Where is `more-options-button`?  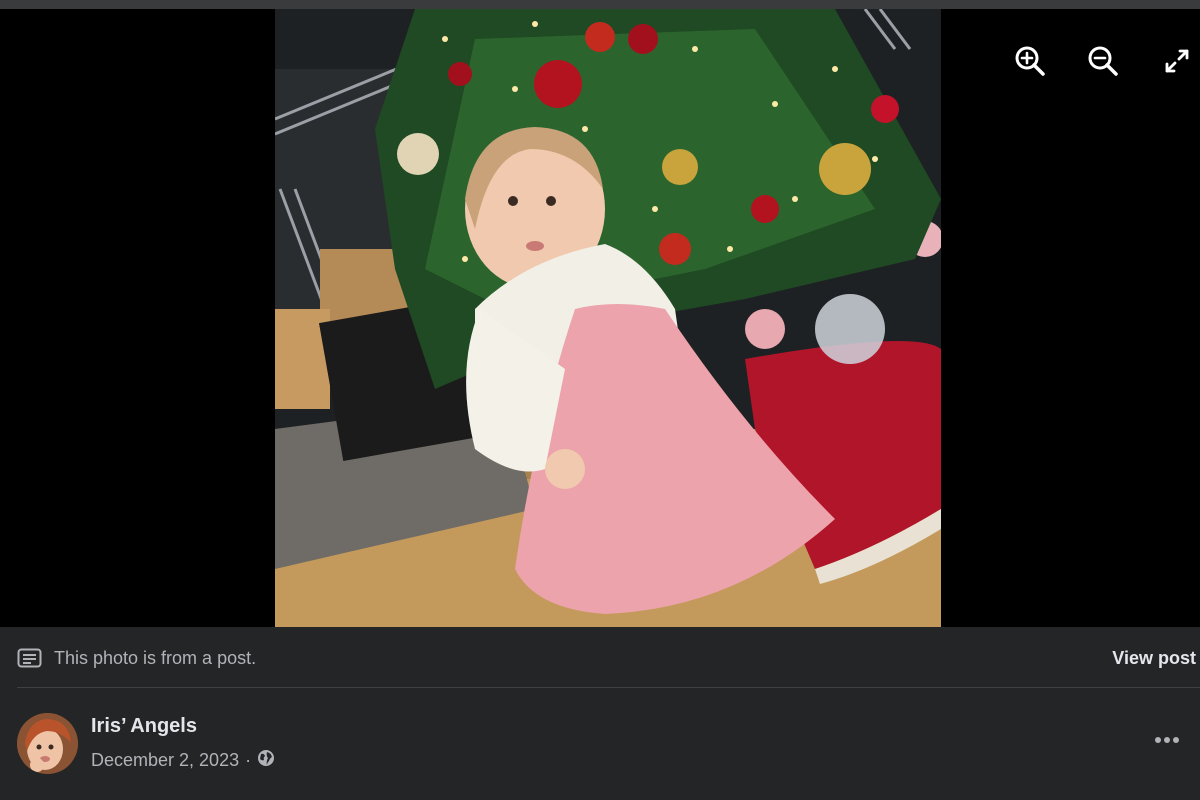
more-options-button is located at coordinates (1167, 740).